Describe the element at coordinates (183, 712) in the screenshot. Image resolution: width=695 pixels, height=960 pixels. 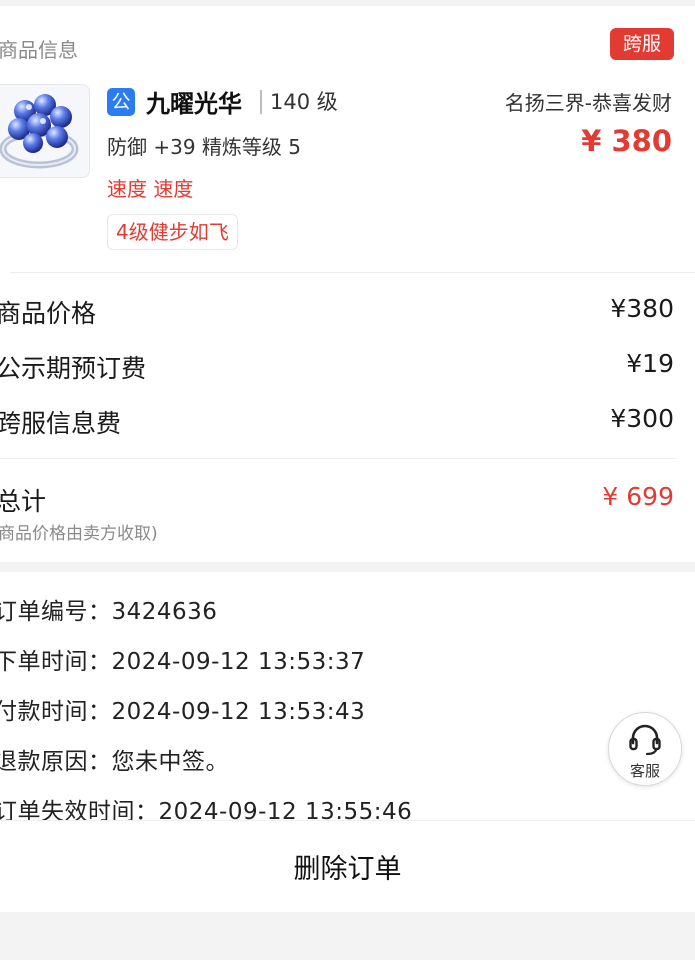
I see `order-paid-time: 付款时间：2024-09-12 13:53:43` at that location.